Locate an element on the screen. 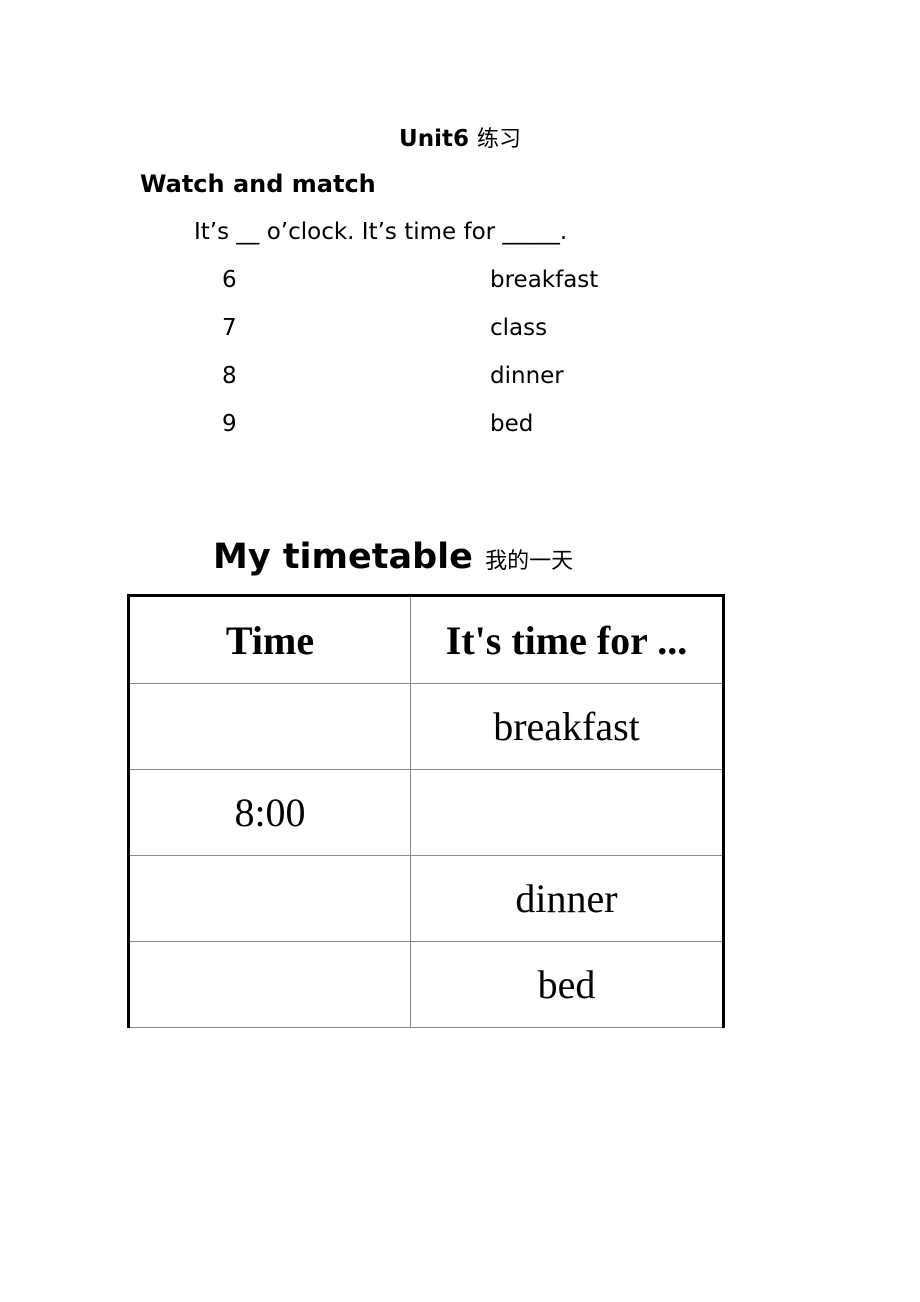 The height and width of the screenshot is (1302, 920). section-heading: Watch and match is located at coordinates (258, 184).